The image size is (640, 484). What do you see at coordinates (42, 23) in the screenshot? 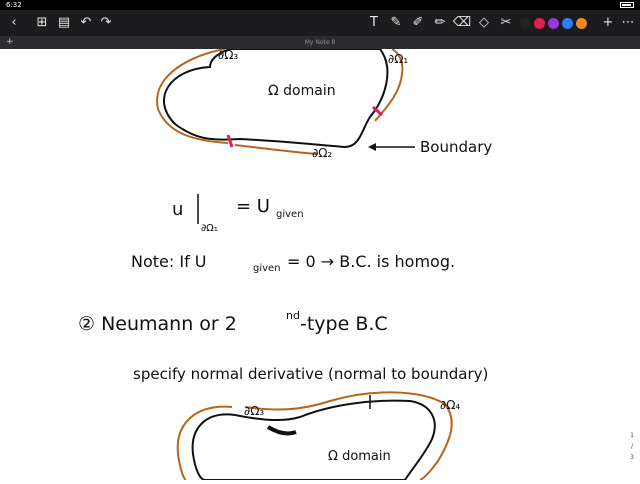
I see `grid-view-icon: ⊞` at bounding box center [42, 23].